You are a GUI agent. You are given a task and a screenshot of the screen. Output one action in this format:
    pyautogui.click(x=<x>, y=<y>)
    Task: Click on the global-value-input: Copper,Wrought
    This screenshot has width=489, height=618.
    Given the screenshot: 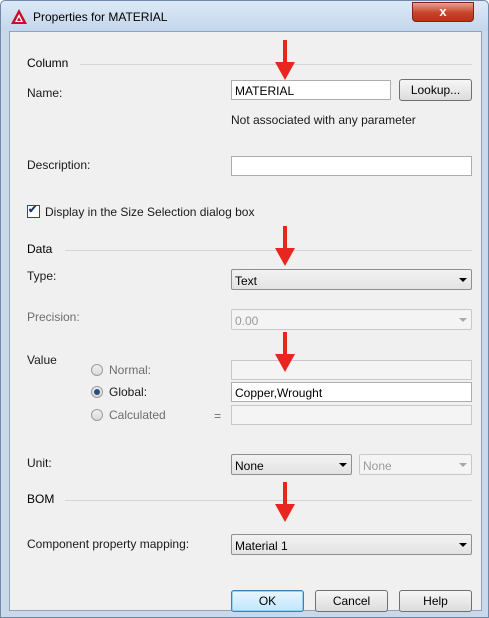 What is the action you would take?
    pyautogui.click(x=351, y=392)
    